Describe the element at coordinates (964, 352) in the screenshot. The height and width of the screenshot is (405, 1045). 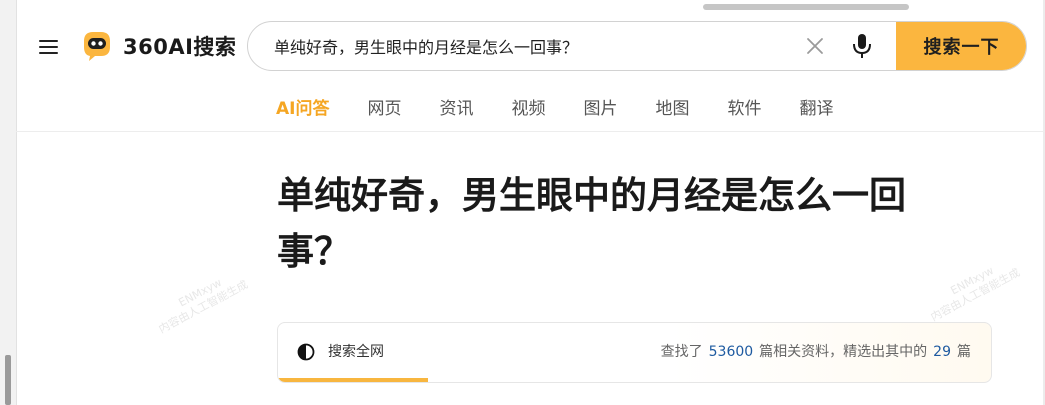
I see `stats-suffix: 篇` at that location.